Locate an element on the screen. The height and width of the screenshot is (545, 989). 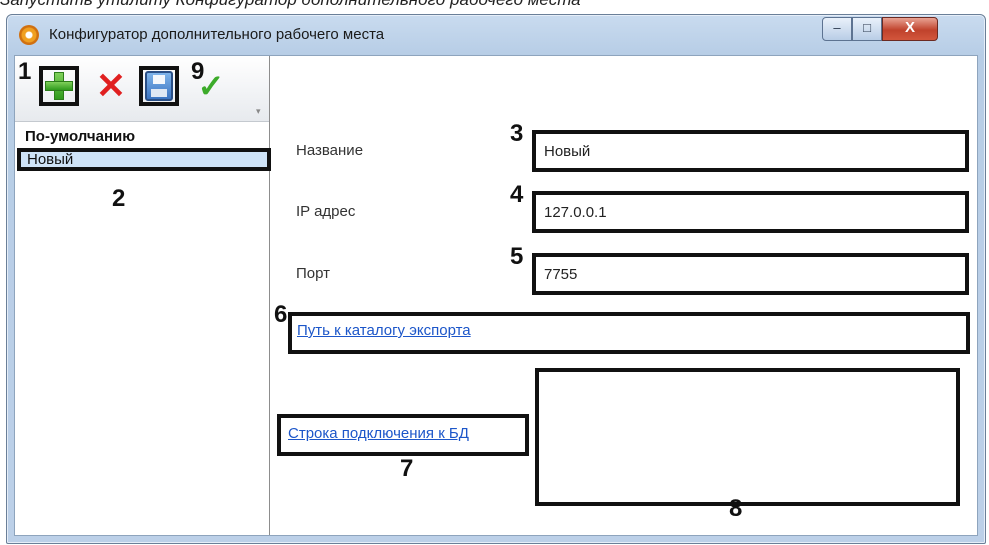
maximize-icon: □ is located at coordinates (867, 27).